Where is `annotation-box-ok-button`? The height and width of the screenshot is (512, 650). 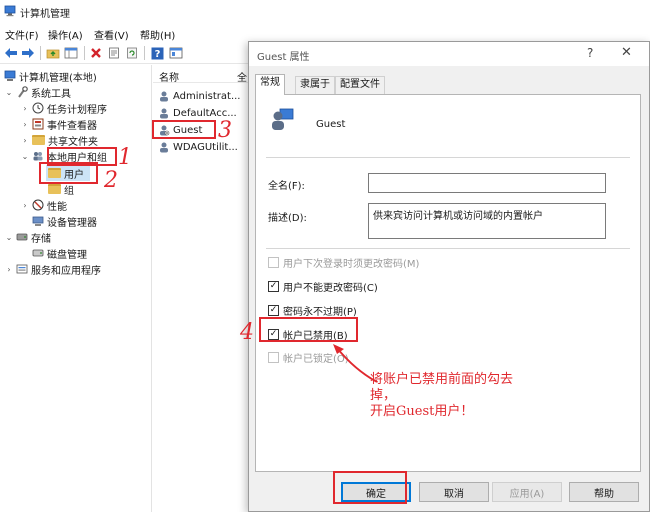 annotation-box-ok-button is located at coordinates (370, 487).